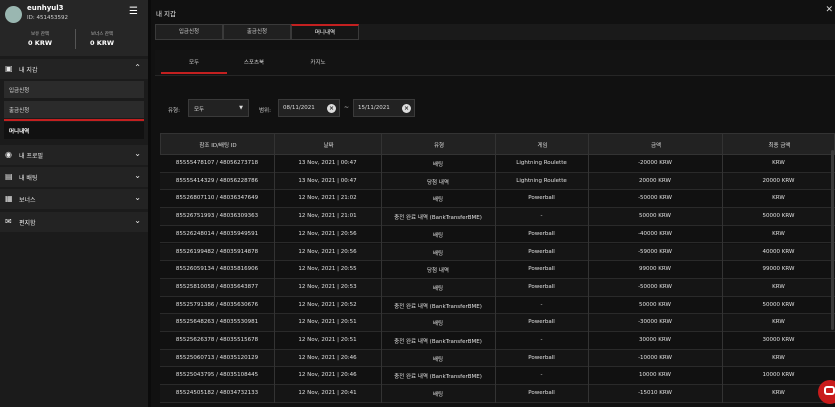  Describe the element at coordinates (829, 10) in the screenshot. I see `close-icon: ✕` at that location.